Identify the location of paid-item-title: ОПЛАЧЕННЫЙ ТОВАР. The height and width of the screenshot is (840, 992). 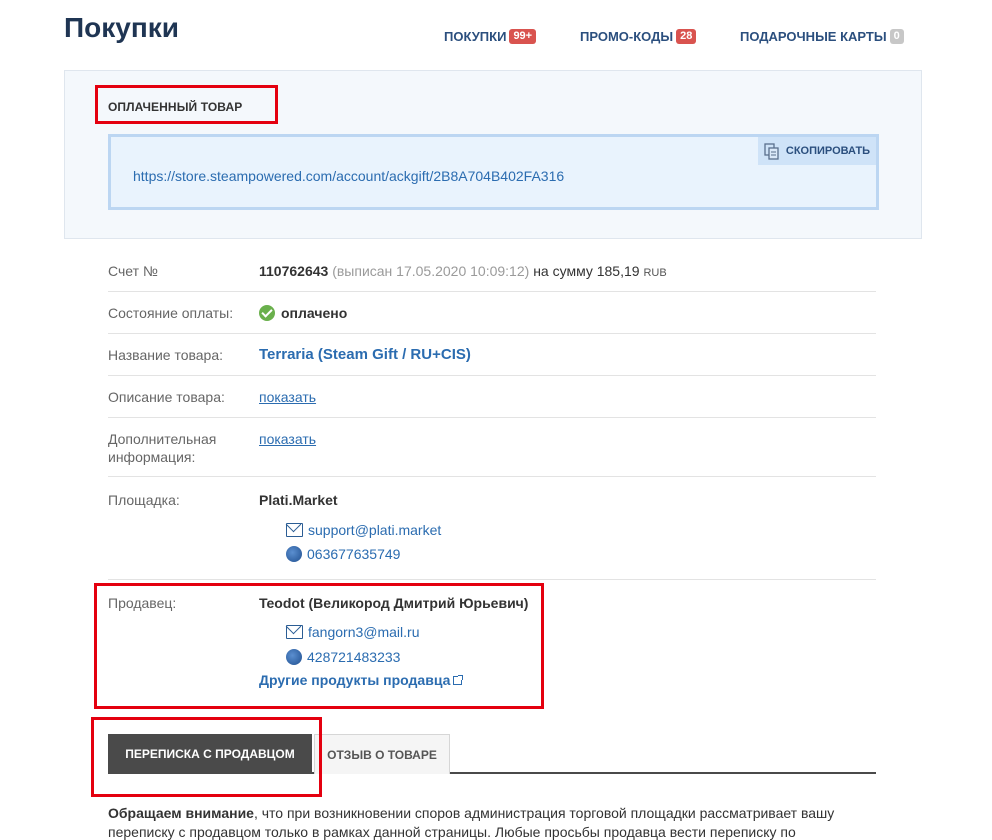
(175, 107).